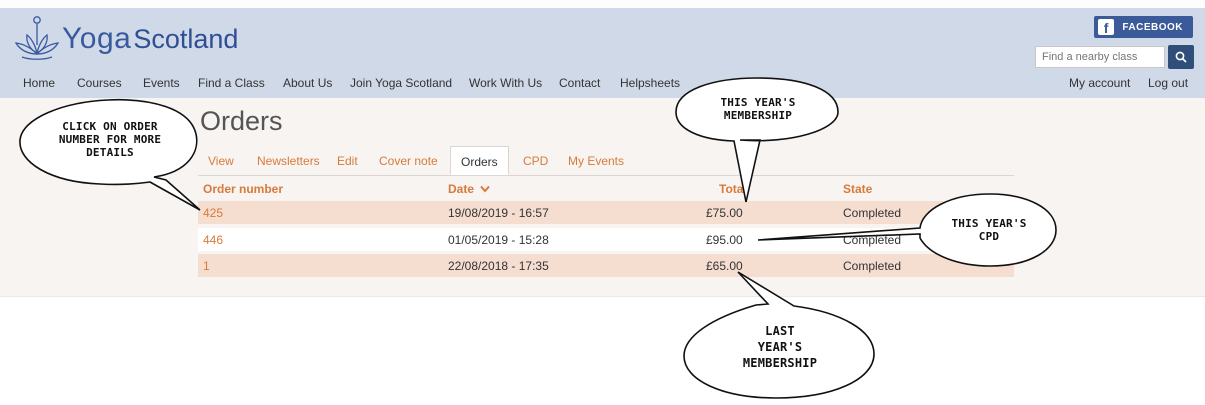  Describe the element at coordinates (758, 109) in the screenshot. I see `callout-membership-text: THIS YEAR'S MEMBERSHIP` at that location.